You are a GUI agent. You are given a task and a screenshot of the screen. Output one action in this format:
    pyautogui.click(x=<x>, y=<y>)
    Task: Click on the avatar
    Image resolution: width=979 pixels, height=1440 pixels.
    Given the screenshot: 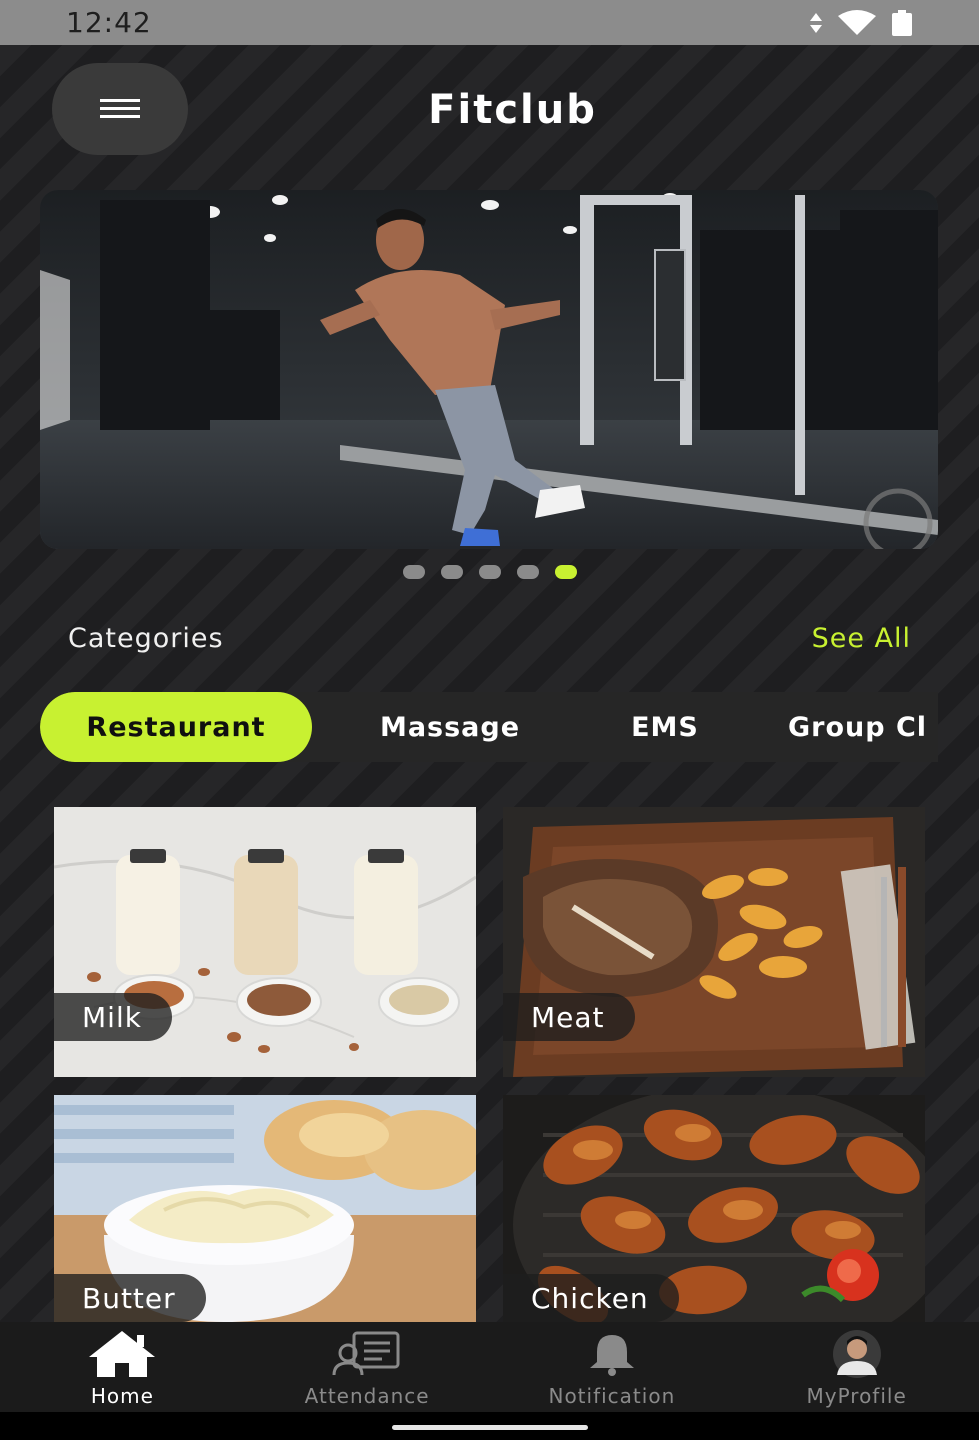 What is the action you would take?
    pyautogui.click(x=856, y=1354)
    